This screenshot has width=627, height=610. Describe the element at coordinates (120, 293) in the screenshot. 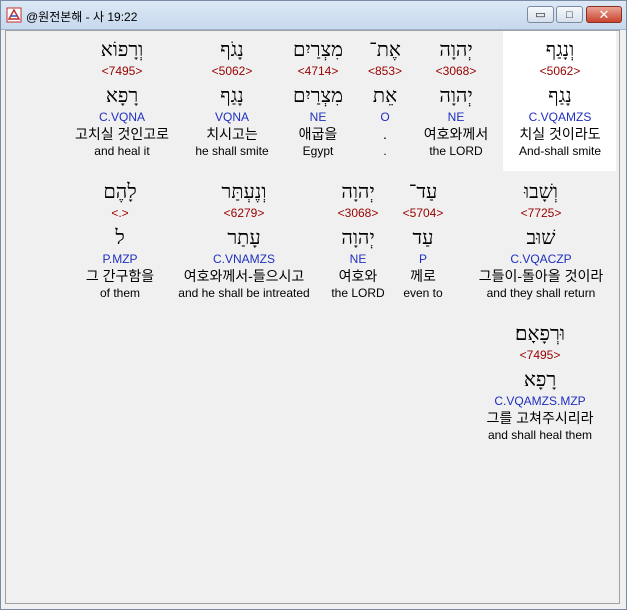

I see `english-gloss: of them` at that location.